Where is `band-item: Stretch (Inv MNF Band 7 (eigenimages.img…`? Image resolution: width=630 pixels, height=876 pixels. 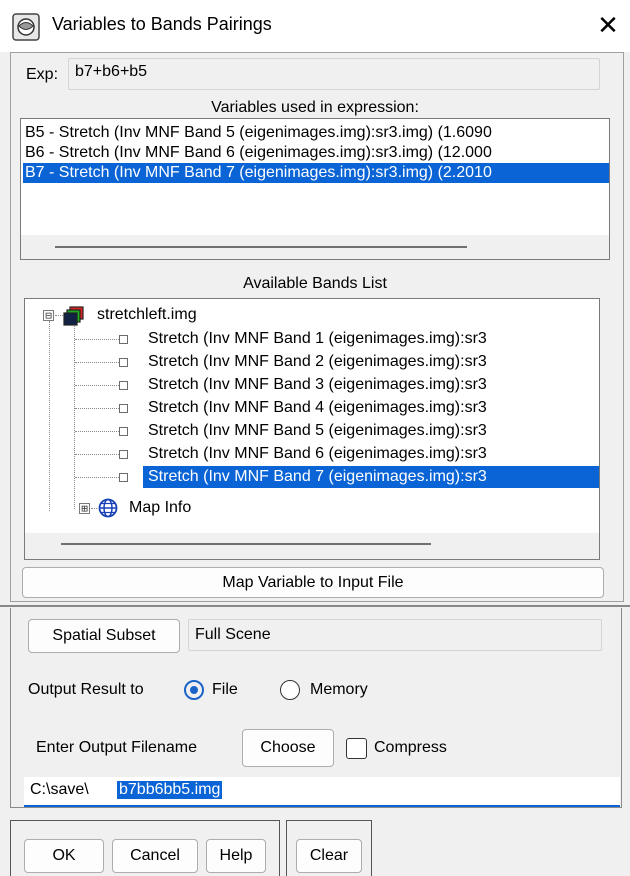 band-item: Stretch (Inv MNF Band 7 (eigenimages.img… is located at coordinates (371, 477).